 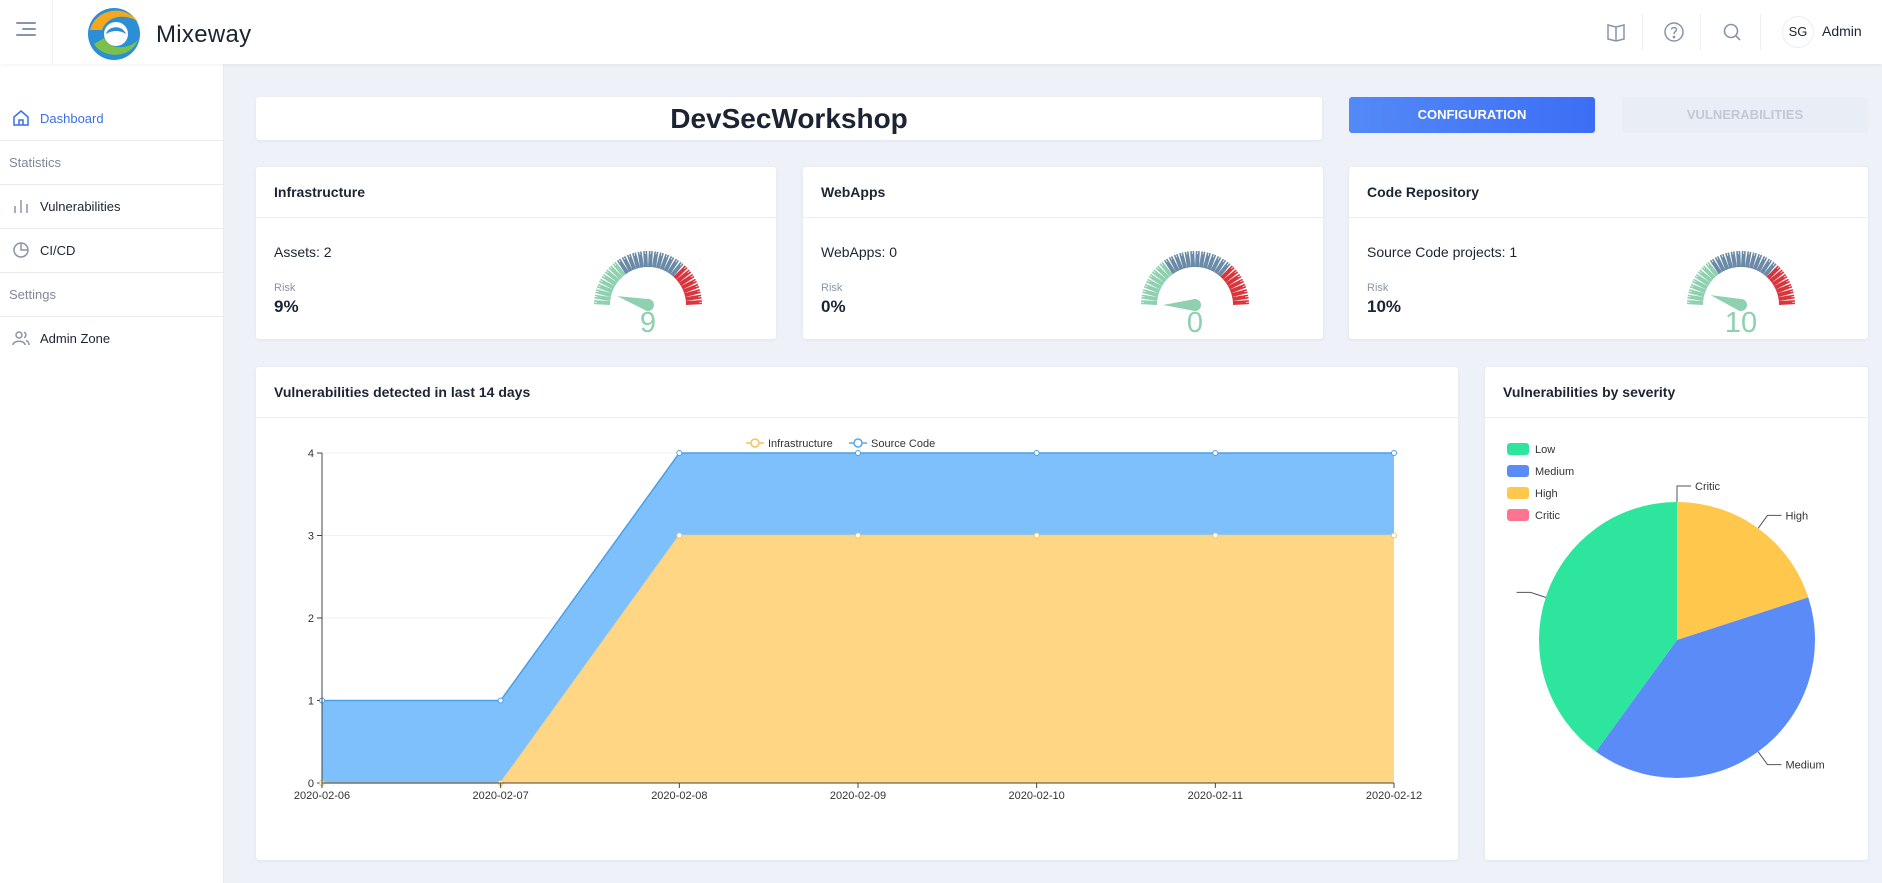 What do you see at coordinates (311, 537) in the screenshot?
I see `y-tick-label: 3` at bounding box center [311, 537].